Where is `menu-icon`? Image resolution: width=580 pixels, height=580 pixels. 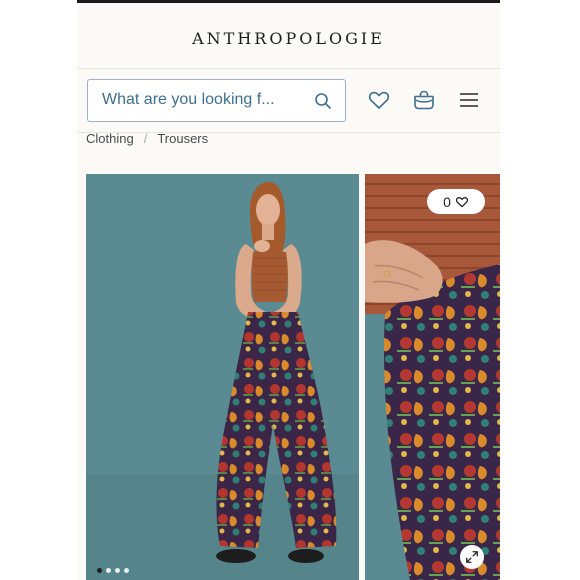 menu-icon is located at coordinates (469, 100).